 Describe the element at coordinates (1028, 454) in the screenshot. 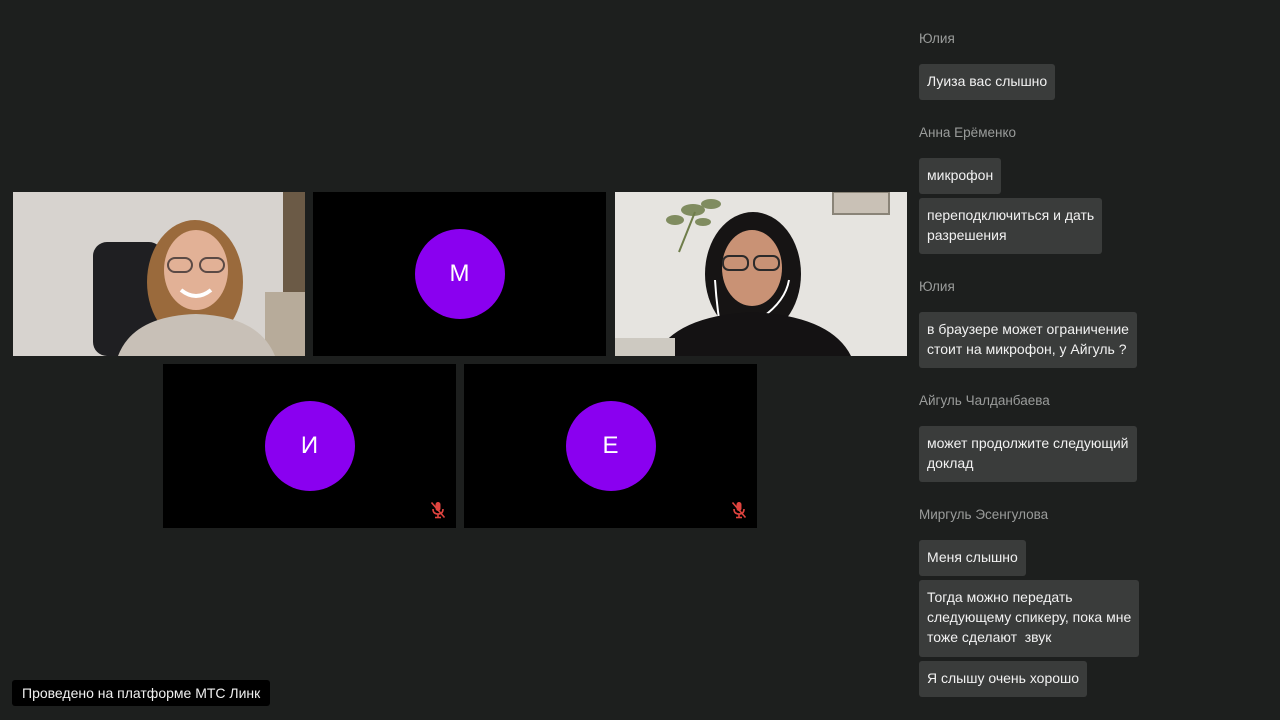

I see `chat-message: может продолжите следующий доклад` at that location.